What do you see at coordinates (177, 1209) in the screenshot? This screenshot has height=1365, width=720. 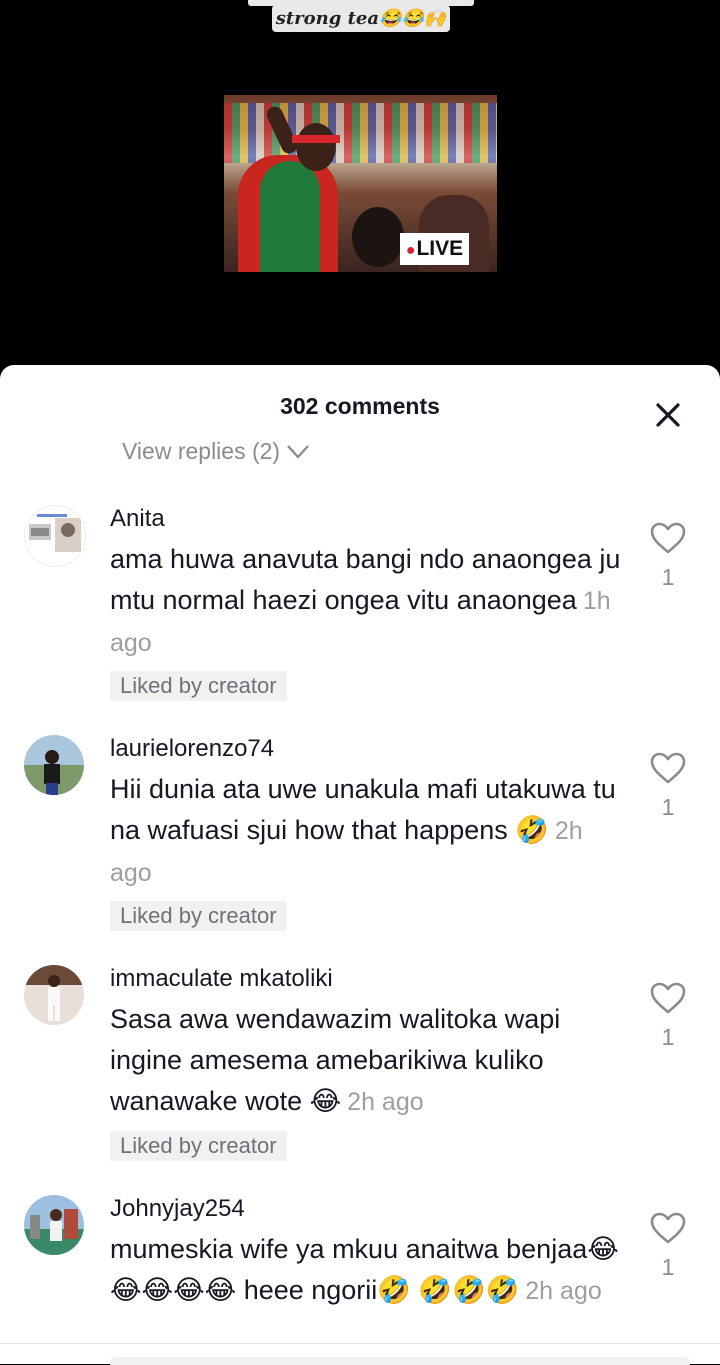 I see `comment-username: Johnyjay254` at bounding box center [177, 1209].